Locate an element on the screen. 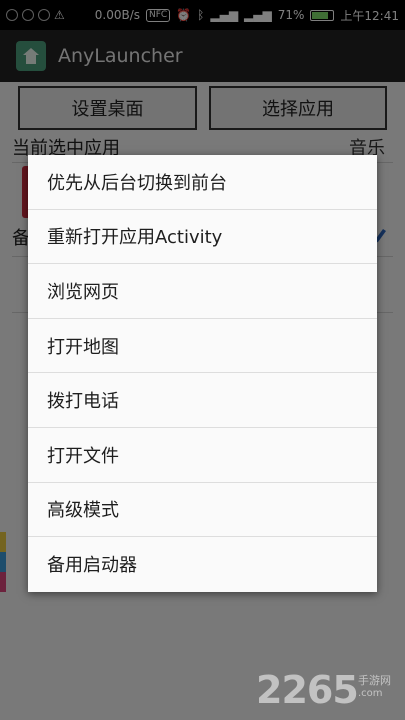 This screenshot has width=405, height=720. menu-item-advanced-mode: 高级模式 is located at coordinates (202, 510).